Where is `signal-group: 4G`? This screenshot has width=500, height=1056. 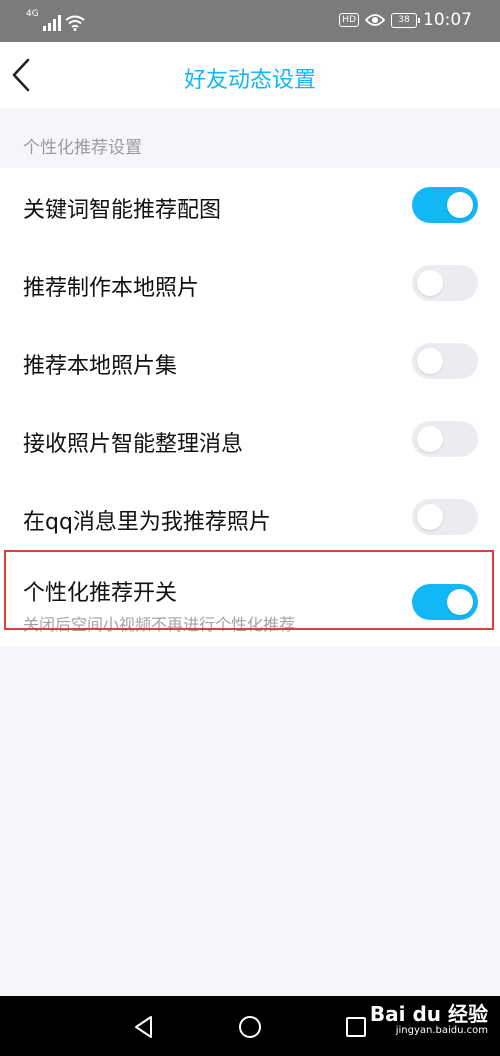
signal-group: 4G is located at coordinates (55, 20).